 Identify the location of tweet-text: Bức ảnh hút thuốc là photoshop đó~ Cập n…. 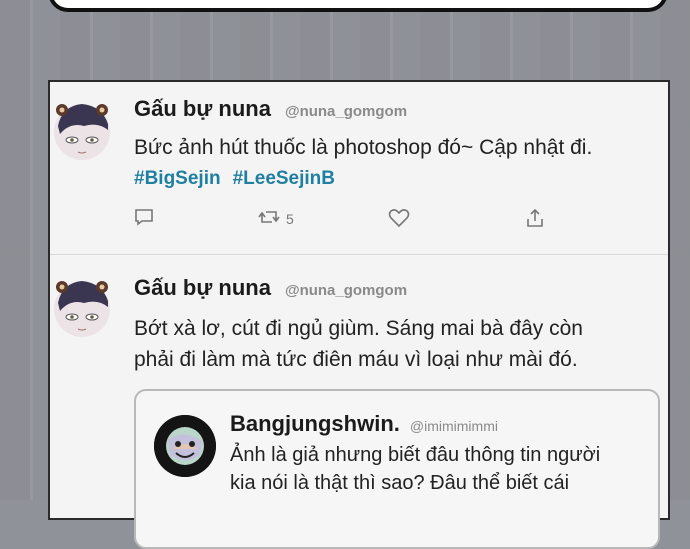
(363, 147).